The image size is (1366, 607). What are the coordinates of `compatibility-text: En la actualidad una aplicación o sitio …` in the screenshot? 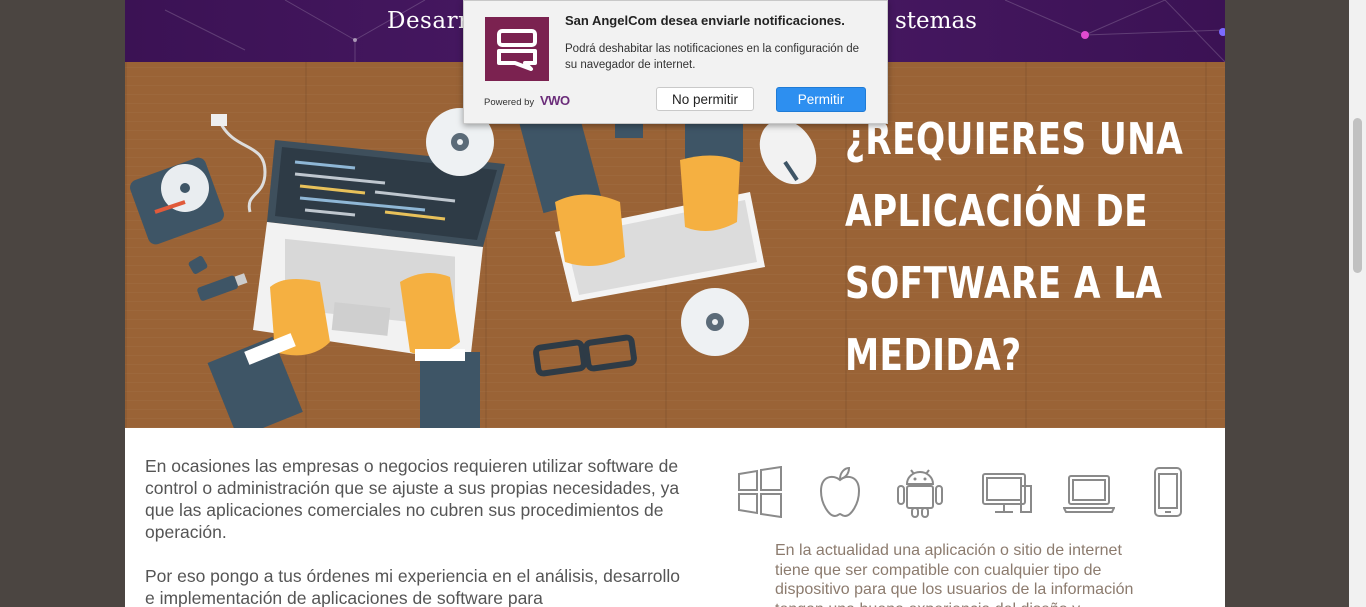 It's located at (954, 574).